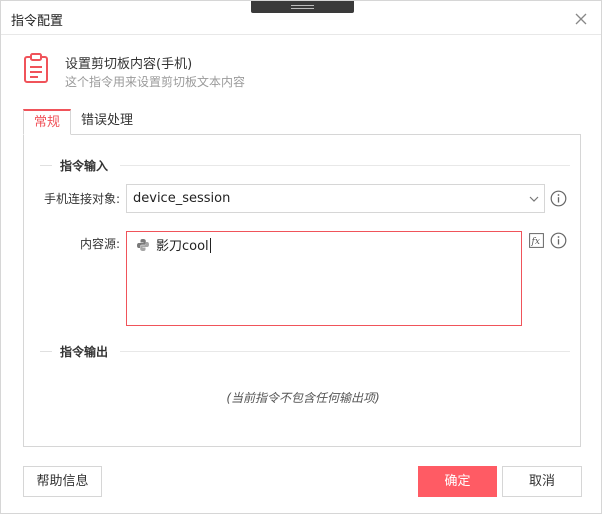  I want to click on cancel-button: 取消, so click(542, 481).